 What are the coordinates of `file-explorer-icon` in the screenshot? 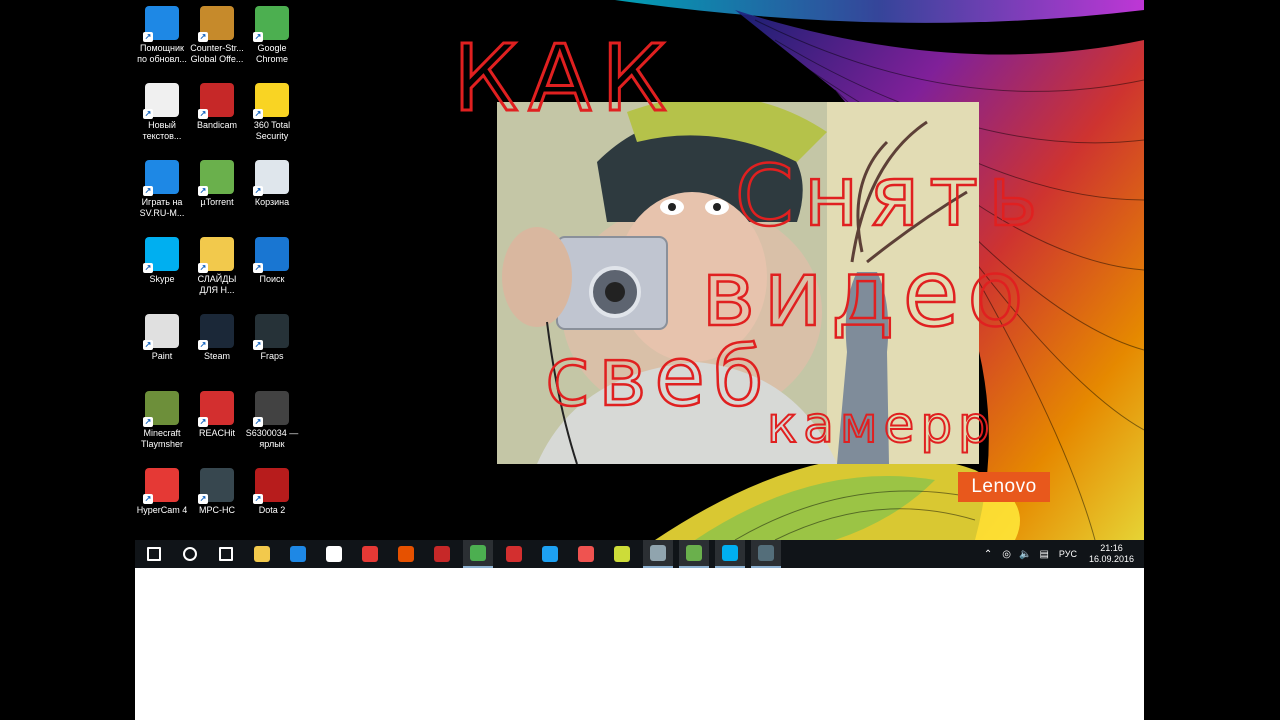 It's located at (262, 554).